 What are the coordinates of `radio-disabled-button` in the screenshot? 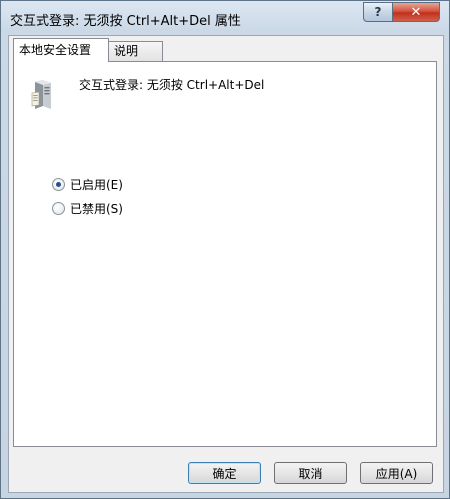 It's located at (58, 208).